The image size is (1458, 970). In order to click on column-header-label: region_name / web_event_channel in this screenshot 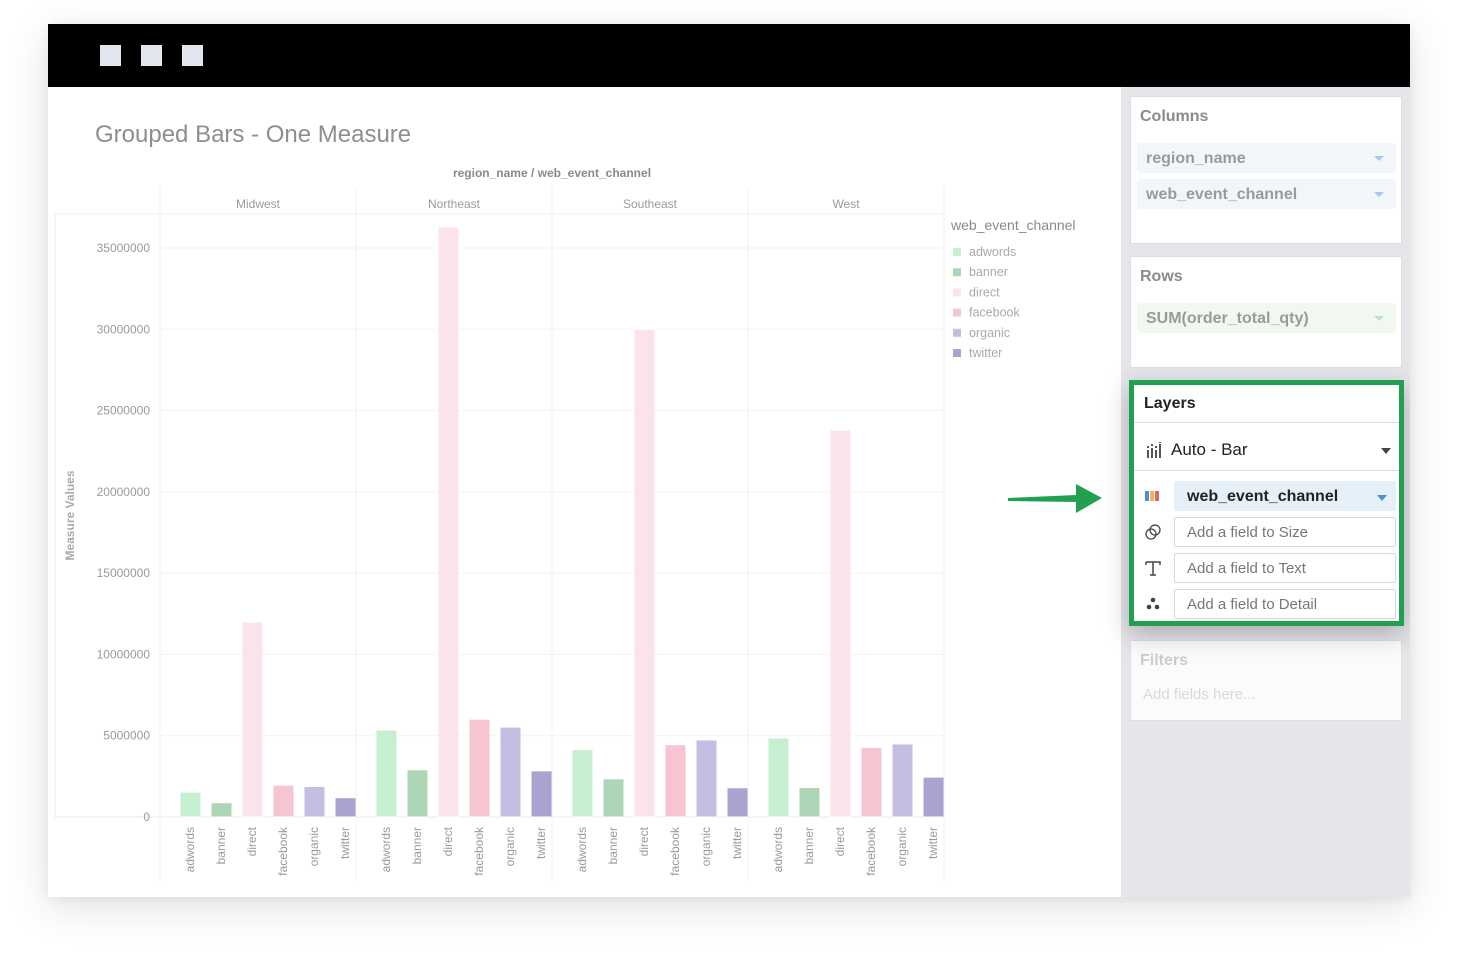, I will do `click(552, 173)`.